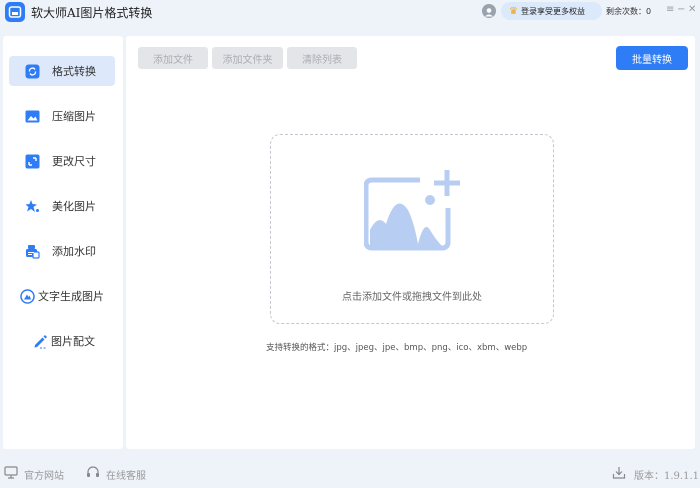  Describe the element at coordinates (629, 11) in the screenshot. I see `remaining-count: 剩余次数：0` at that location.